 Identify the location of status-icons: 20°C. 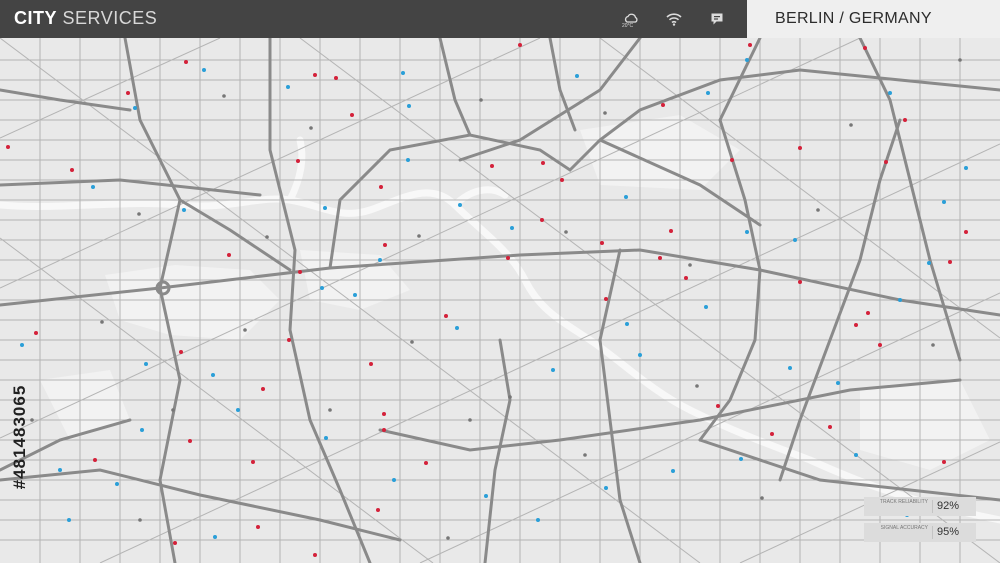
(684, 19).